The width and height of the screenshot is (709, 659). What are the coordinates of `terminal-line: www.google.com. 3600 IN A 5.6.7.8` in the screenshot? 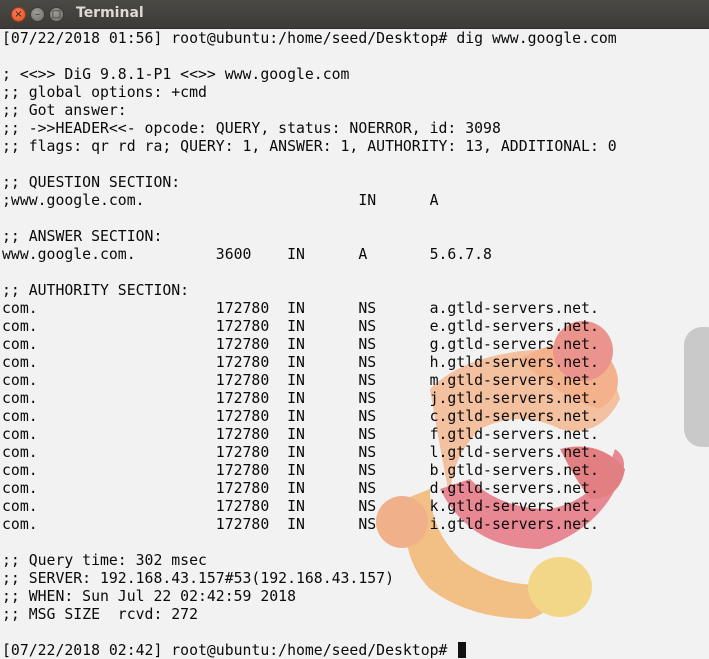 It's located at (247, 254).